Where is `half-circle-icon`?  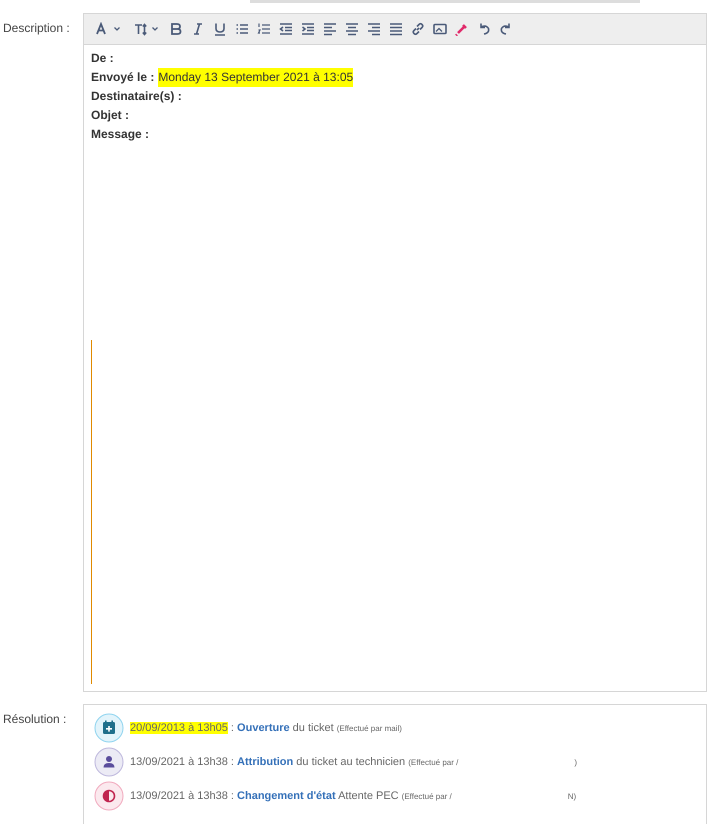
half-circle-icon is located at coordinates (109, 796).